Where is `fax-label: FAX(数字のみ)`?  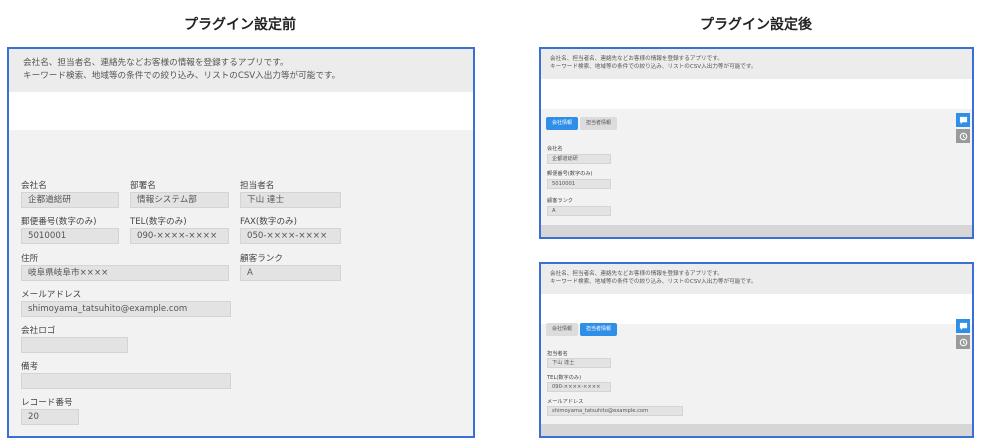 fax-label: FAX(数字のみ) is located at coordinates (269, 222).